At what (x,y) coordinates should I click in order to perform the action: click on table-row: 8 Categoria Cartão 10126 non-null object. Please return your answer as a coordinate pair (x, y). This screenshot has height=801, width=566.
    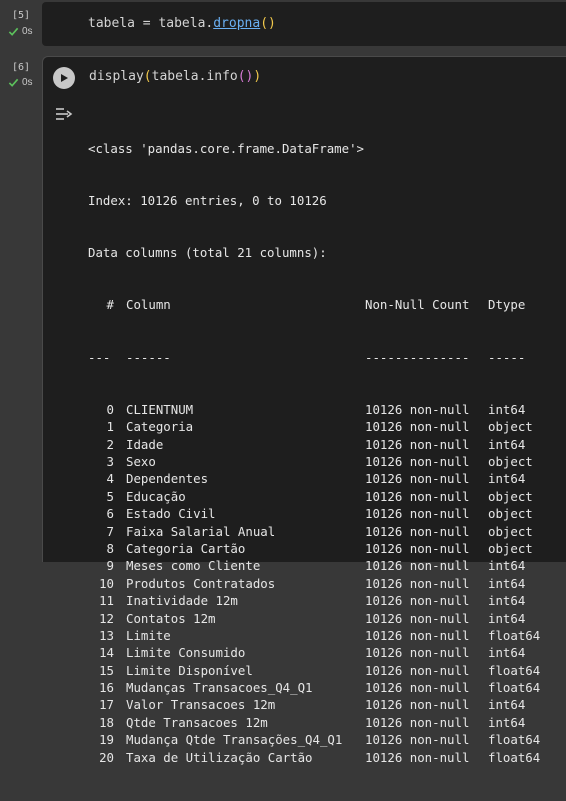
    Looking at the image, I should click on (323, 548).